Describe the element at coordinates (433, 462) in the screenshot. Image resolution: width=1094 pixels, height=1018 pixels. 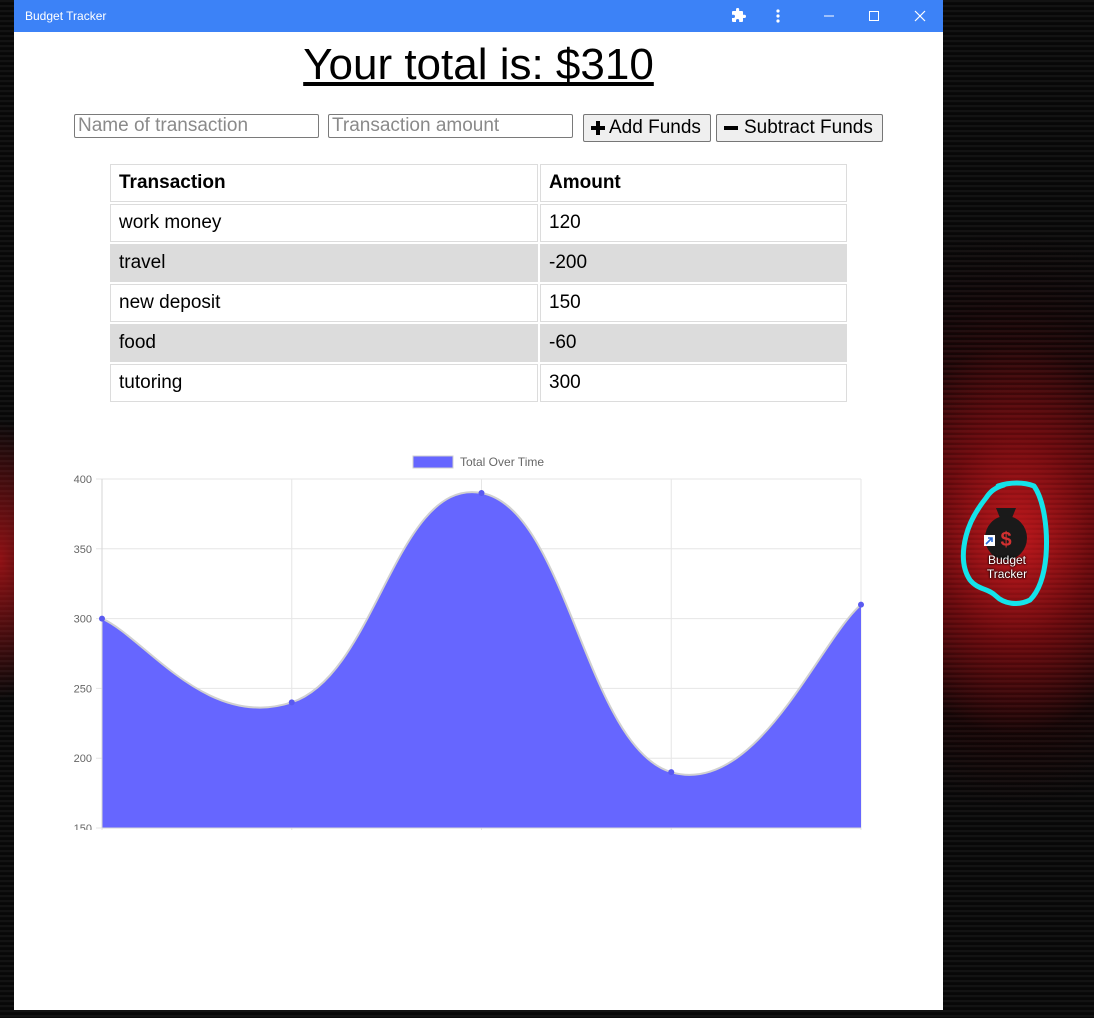
I see `legend-swatch` at that location.